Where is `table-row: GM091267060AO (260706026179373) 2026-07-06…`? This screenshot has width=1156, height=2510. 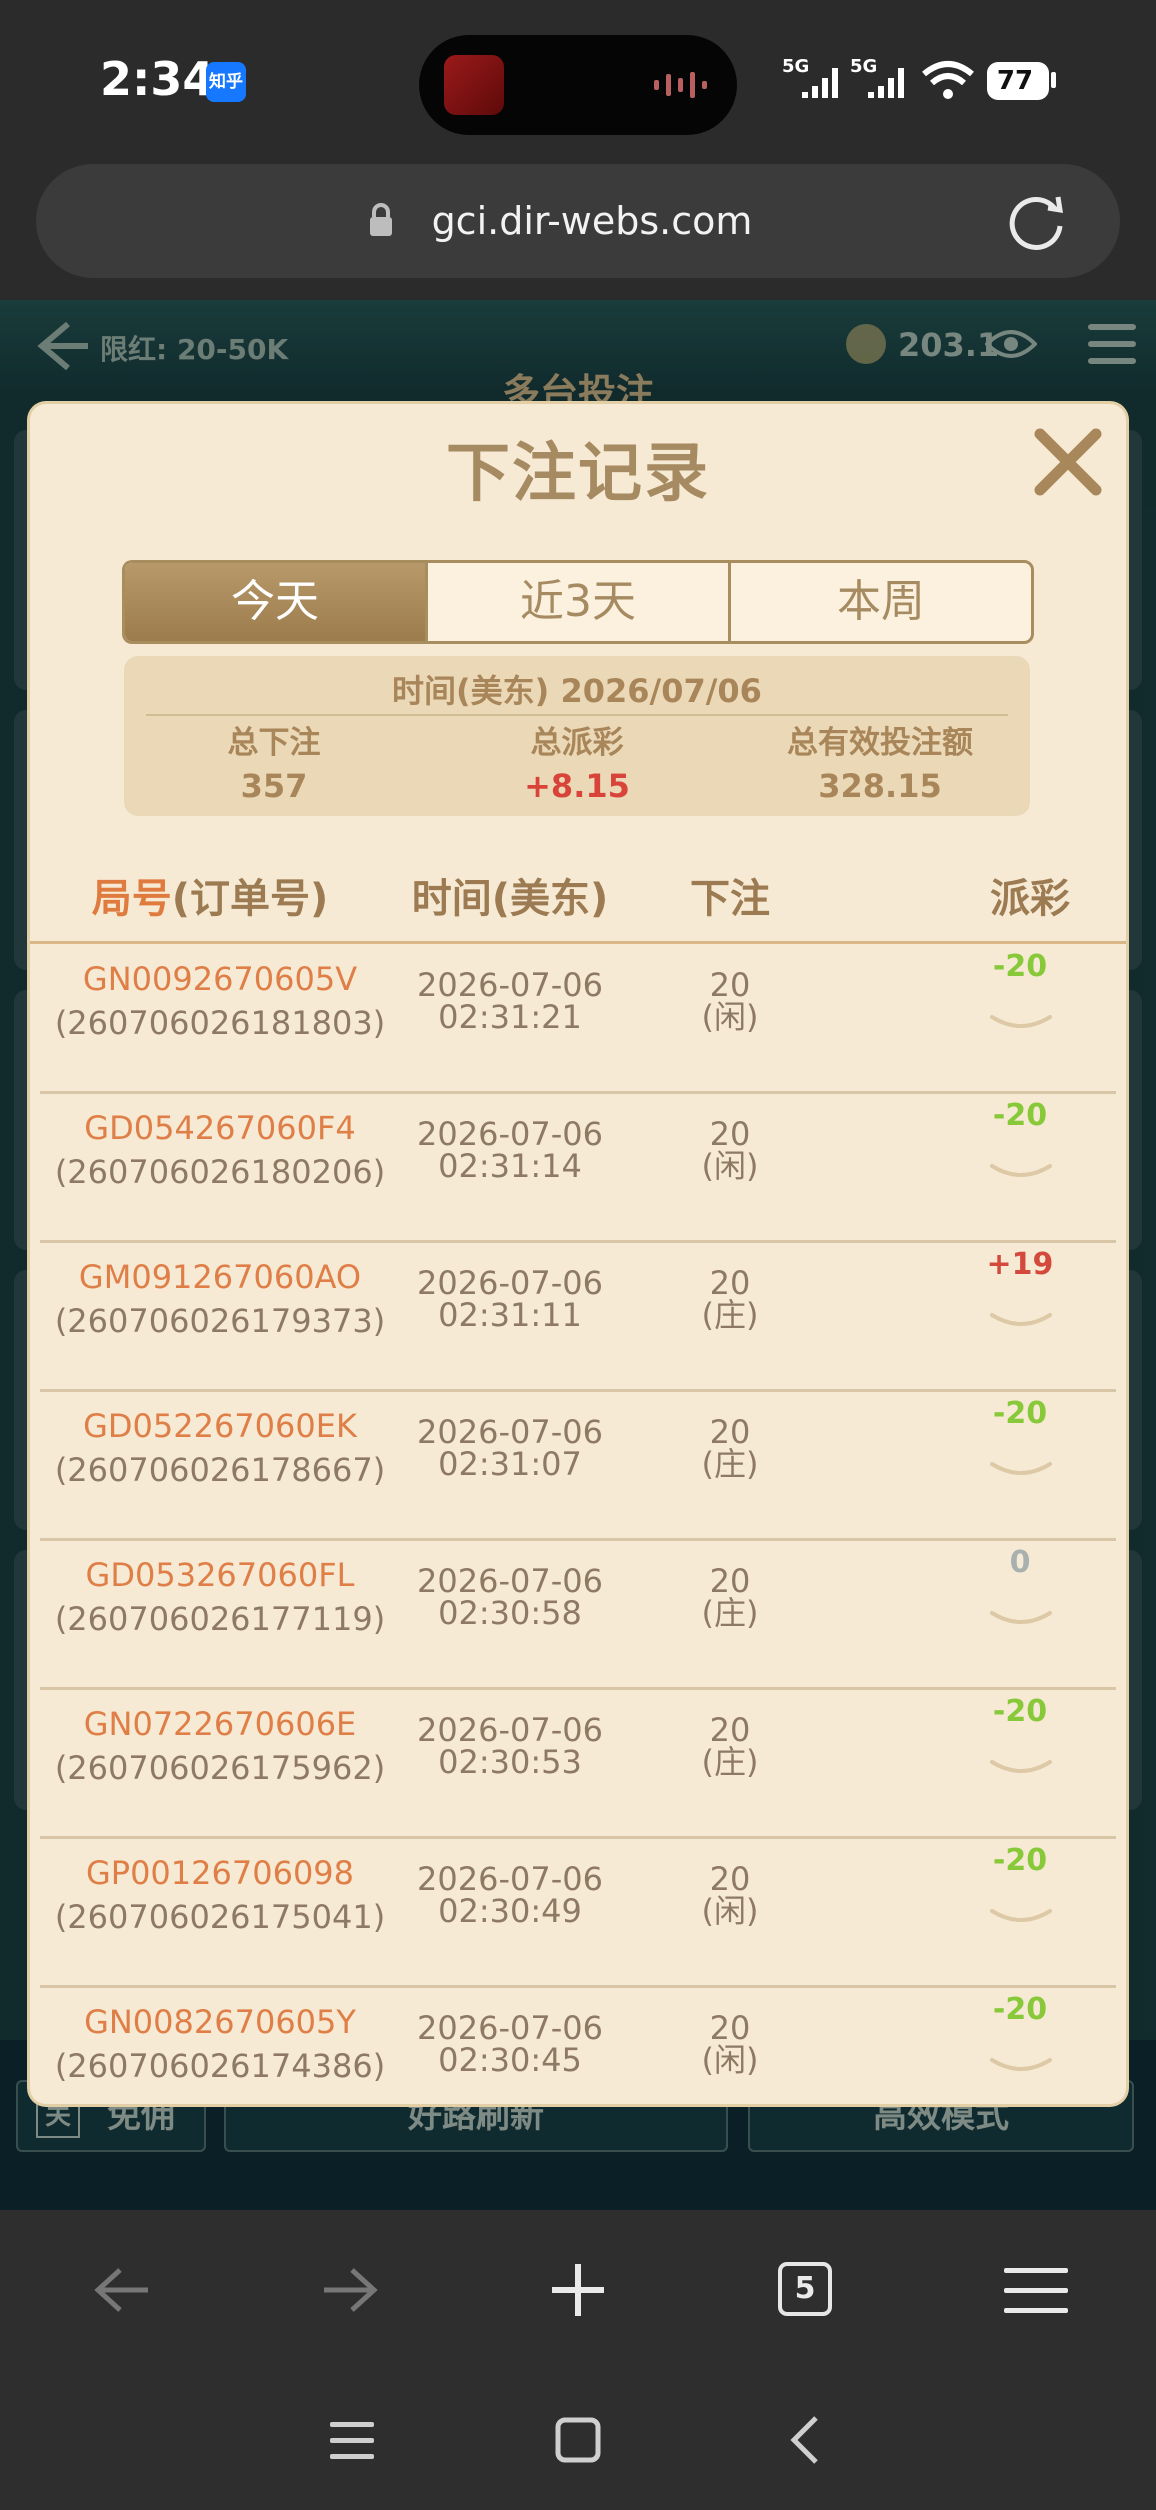 table-row: GM091267060AO (260706026179373) 2026-07-06… is located at coordinates (578, 1317).